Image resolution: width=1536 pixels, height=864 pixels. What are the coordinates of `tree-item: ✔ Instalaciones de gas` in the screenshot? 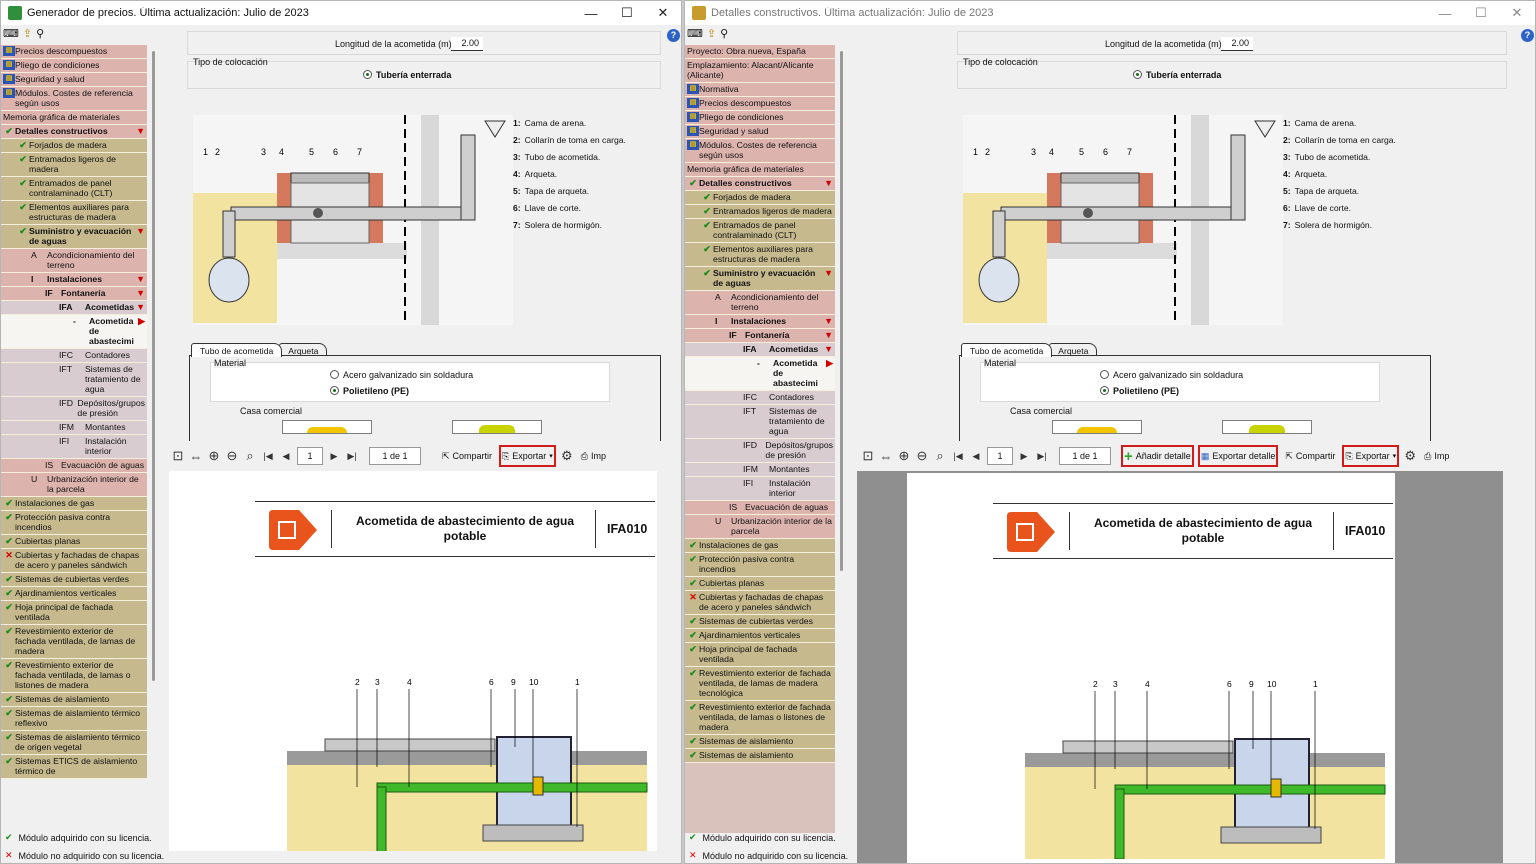 It's located at (760, 546).